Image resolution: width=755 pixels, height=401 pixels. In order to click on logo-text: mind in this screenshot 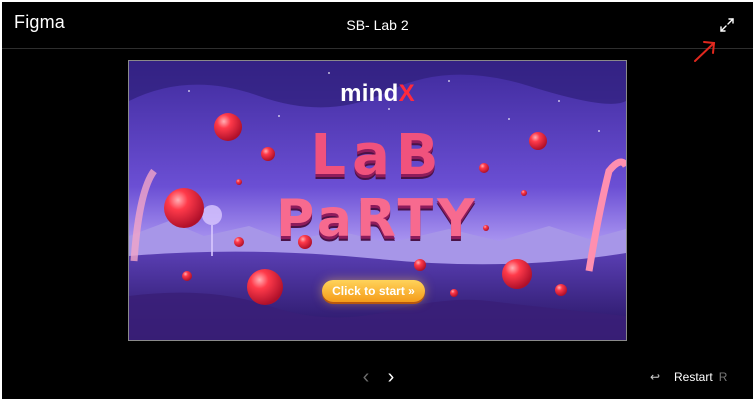, I will do `click(369, 93)`.